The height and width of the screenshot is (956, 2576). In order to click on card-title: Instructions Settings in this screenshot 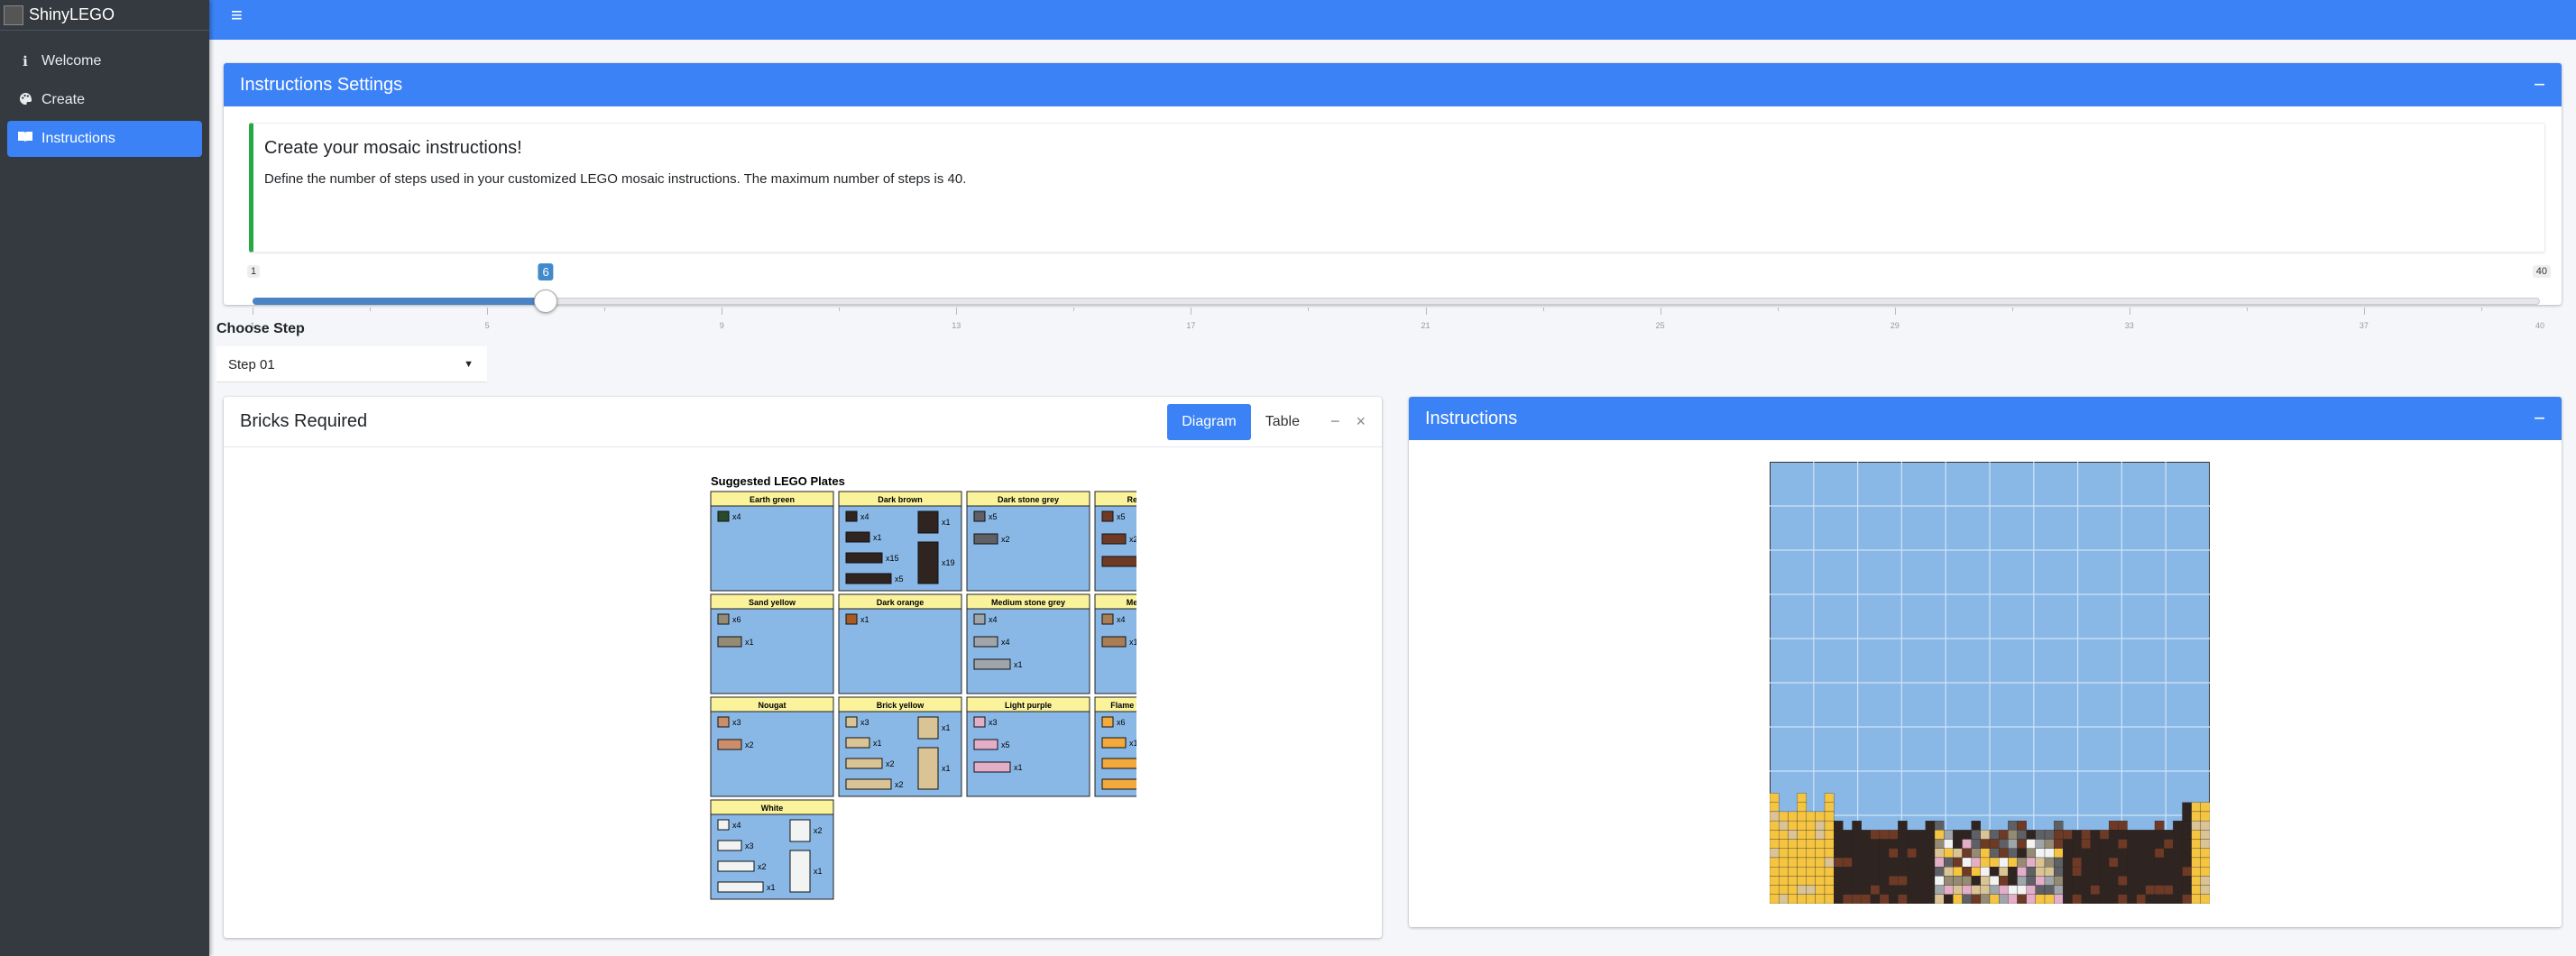, I will do `click(321, 84)`.